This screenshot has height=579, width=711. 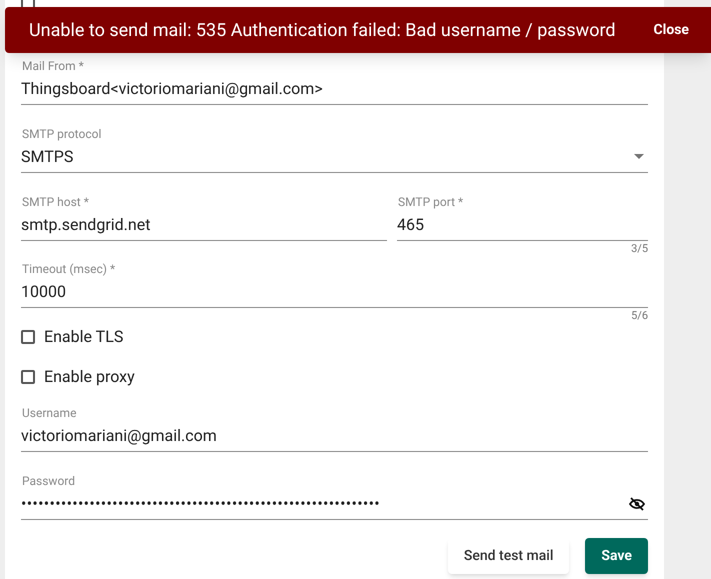 What do you see at coordinates (334, 89) in the screenshot?
I see `input-field: Thingsboard<victoriomariani@gmail.com>` at bounding box center [334, 89].